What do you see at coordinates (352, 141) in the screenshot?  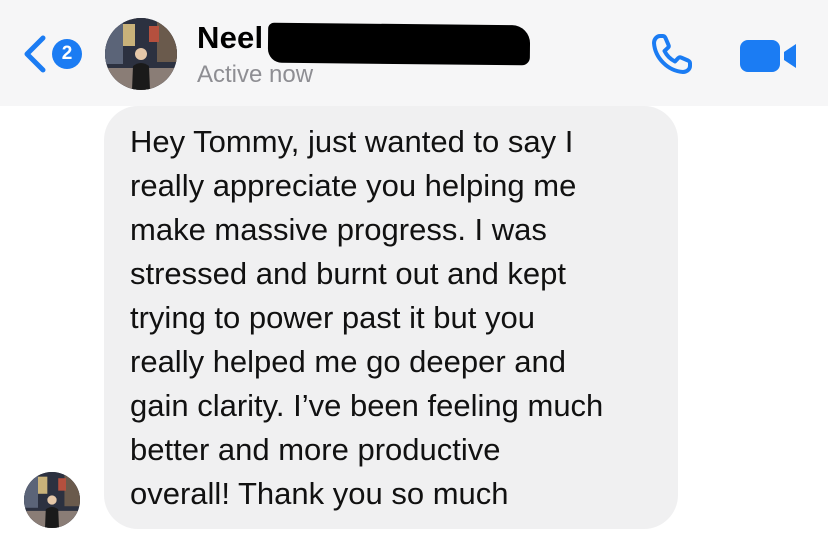 I see `message-line: Hey Tommy, just wanted to say I` at bounding box center [352, 141].